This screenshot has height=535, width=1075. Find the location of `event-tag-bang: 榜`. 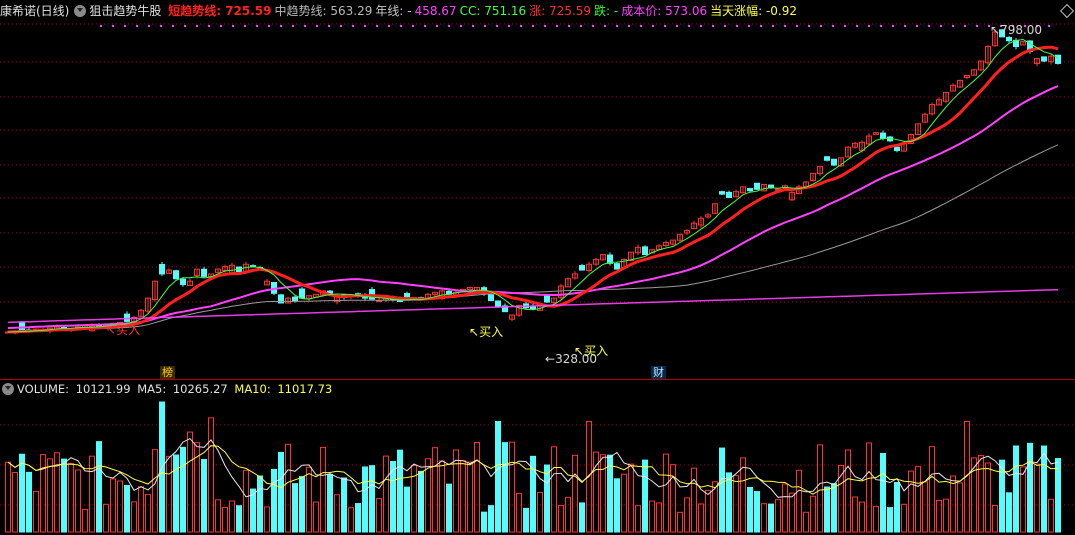

event-tag-bang: 榜 is located at coordinates (167, 372).